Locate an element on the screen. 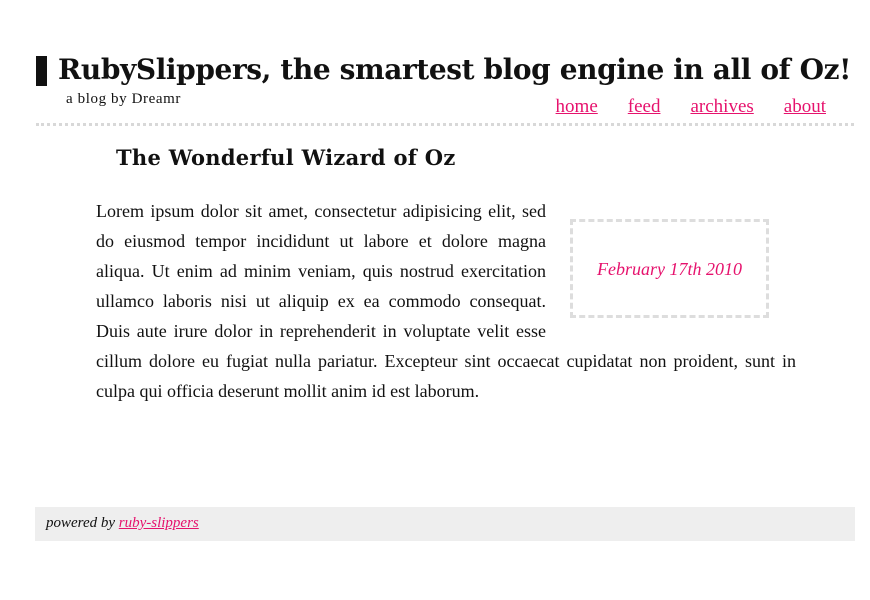 The width and height of the screenshot is (870, 600). footer-link-ruby-slippers: ruby-slippers is located at coordinates (159, 523).